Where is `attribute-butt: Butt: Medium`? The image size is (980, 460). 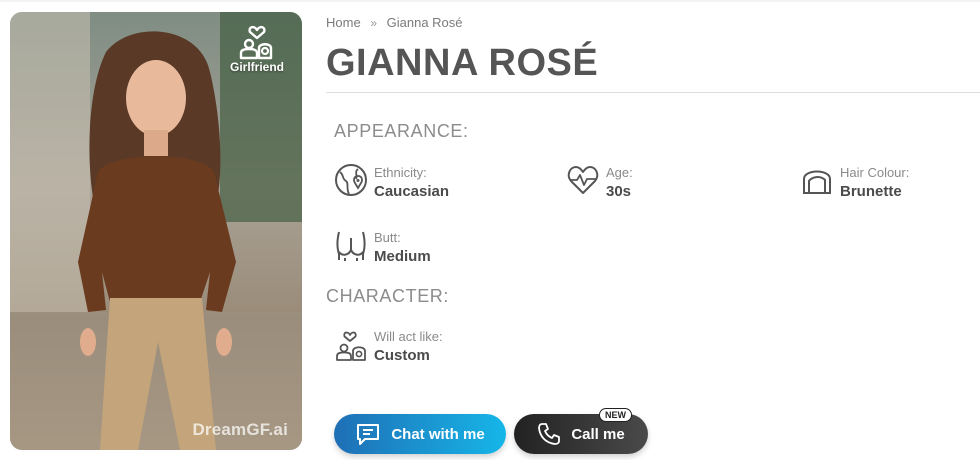 attribute-butt: Butt: Medium is located at coordinates (382, 248).